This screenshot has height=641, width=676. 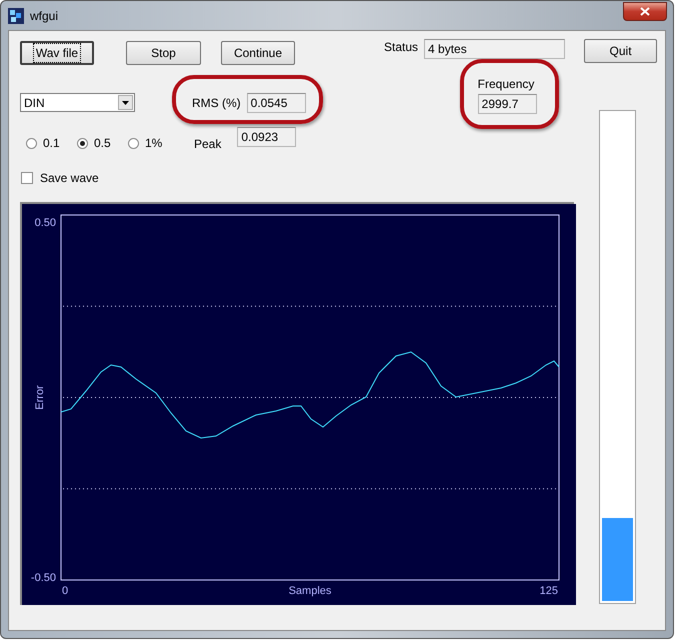 What do you see at coordinates (216, 103) in the screenshot?
I see `rms-label: RMS (%)` at bounding box center [216, 103].